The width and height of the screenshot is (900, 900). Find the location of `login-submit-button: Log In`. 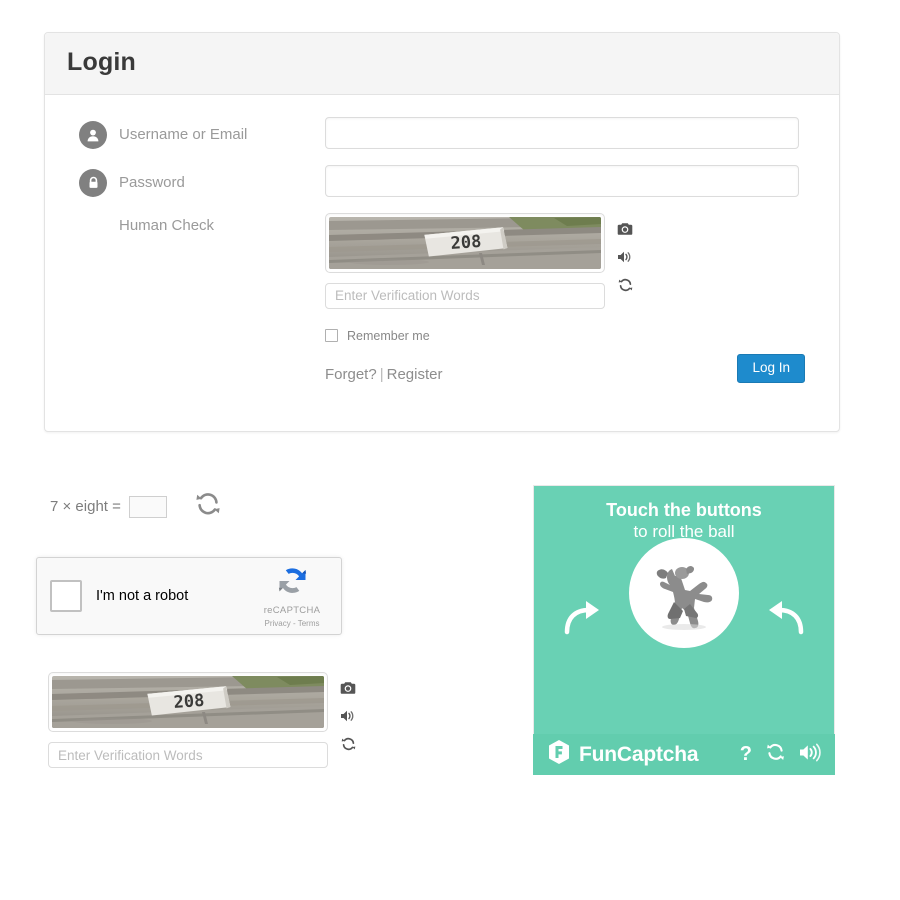

login-submit-button: Log In is located at coordinates (771, 368).